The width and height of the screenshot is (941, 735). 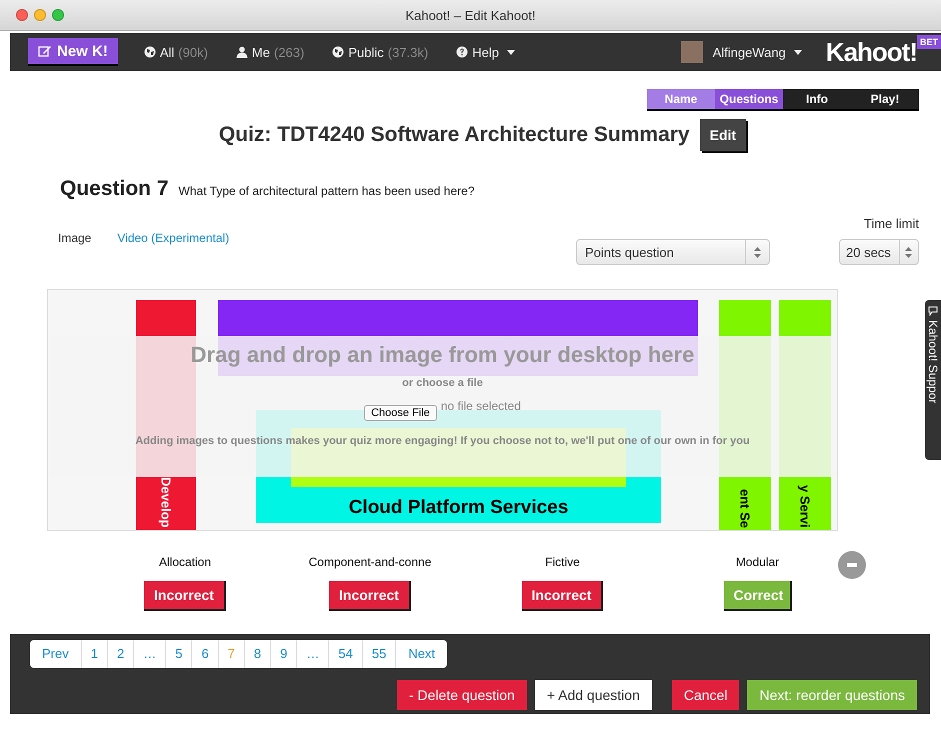 I want to click on edit-icon, so click(x=45, y=51).